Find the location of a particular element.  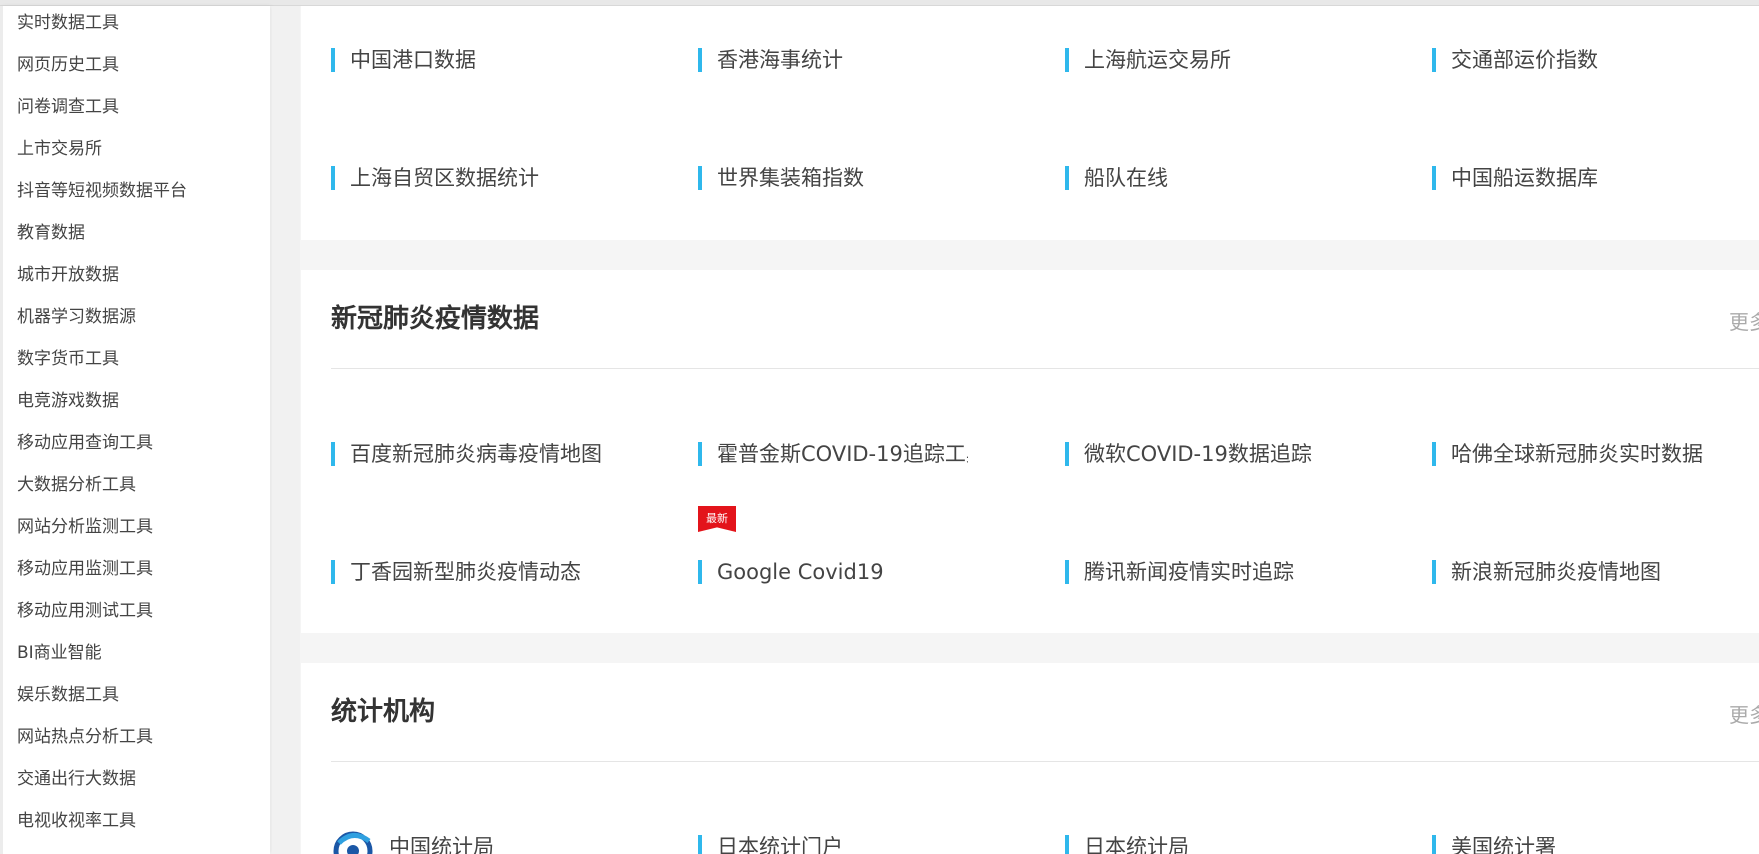

link-label: 世界集装箱指数 is located at coordinates (790, 178).